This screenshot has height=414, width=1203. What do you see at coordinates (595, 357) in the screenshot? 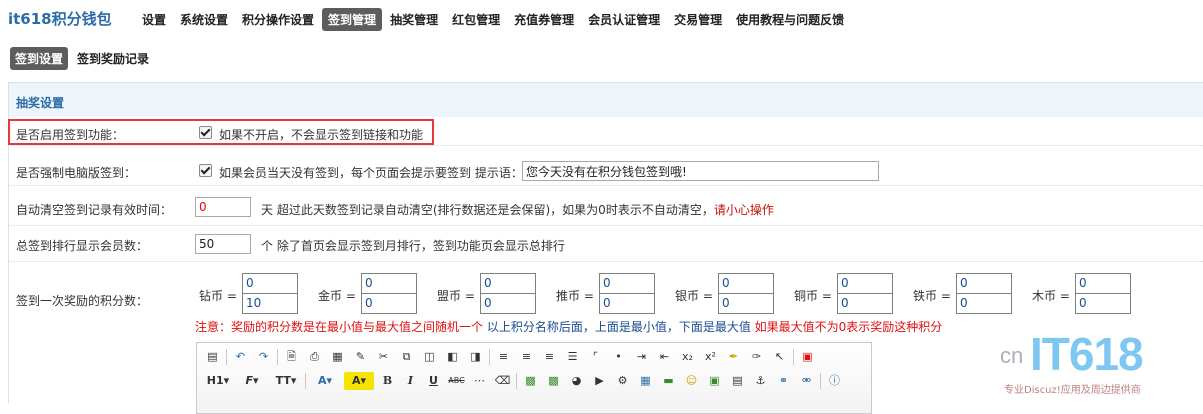
I see `ordered-list-icon: ⌜` at bounding box center [595, 357].